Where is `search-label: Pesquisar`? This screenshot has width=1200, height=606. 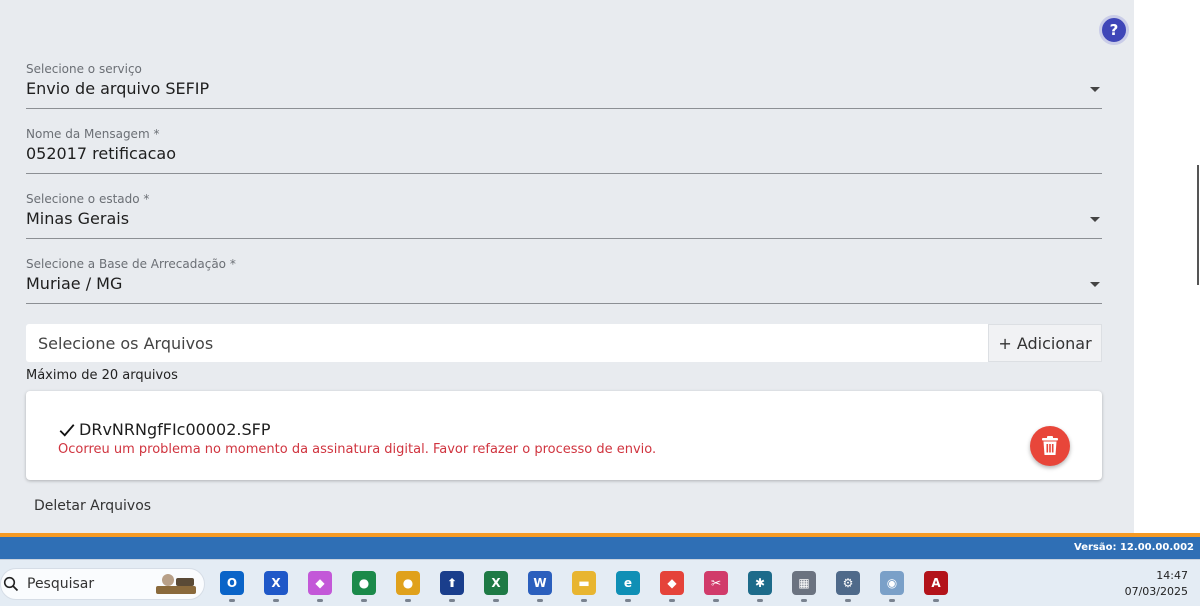
search-label: Pesquisar is located at coordinates (61, 584).